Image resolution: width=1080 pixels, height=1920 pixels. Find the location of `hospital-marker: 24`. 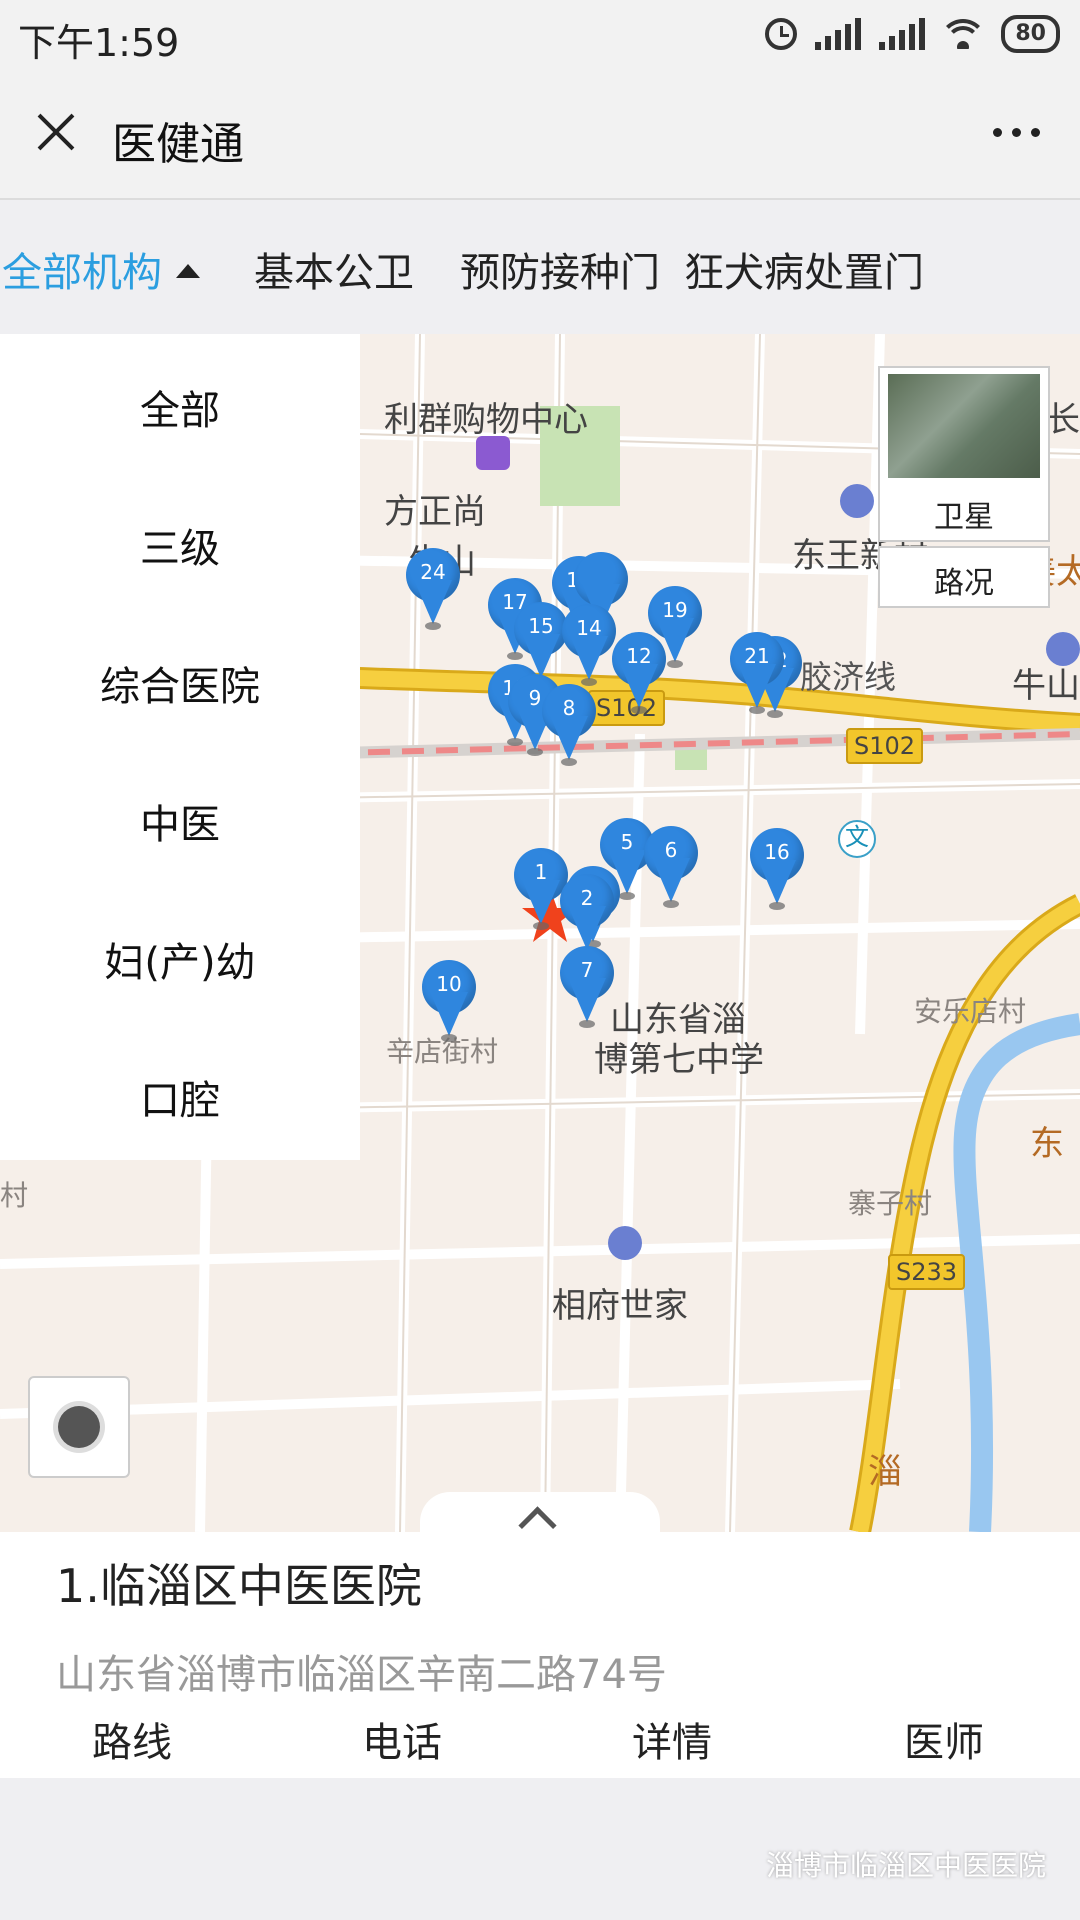

hospital-marker: 24 is located at coordinates (433, 589).